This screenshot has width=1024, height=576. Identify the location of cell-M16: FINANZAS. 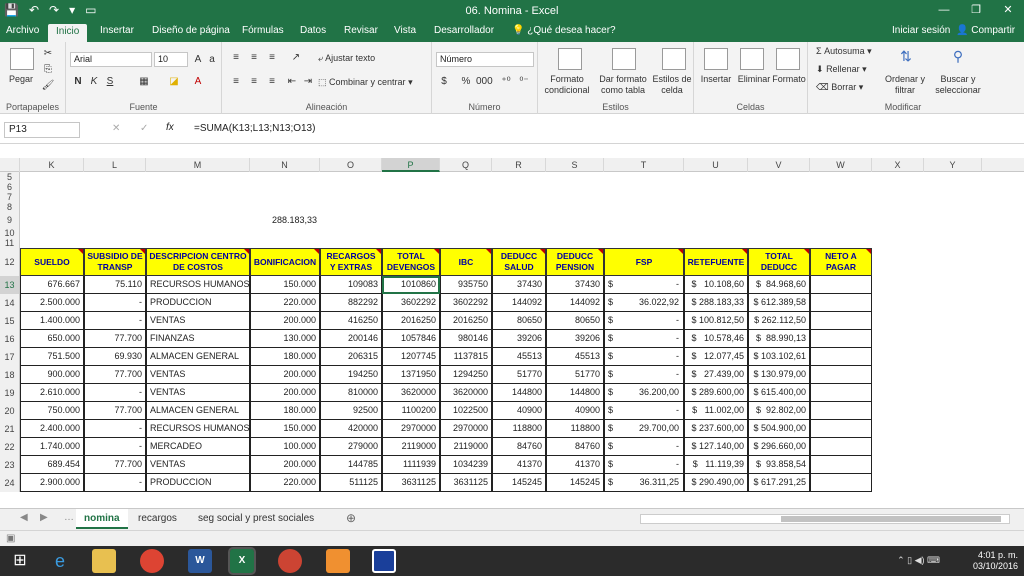
(198, 339).